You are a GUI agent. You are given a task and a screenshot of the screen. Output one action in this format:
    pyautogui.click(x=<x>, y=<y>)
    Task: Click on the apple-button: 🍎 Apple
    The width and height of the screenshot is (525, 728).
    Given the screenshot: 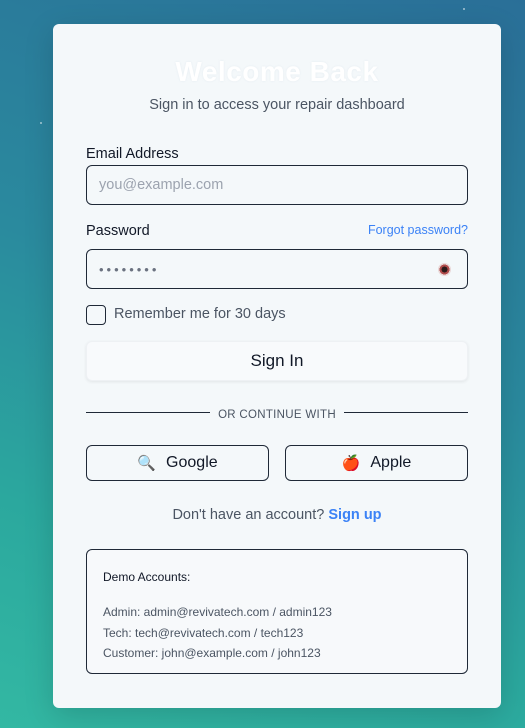 What is the action you would take?
    pyautogui.click(x=376, y=463)
    